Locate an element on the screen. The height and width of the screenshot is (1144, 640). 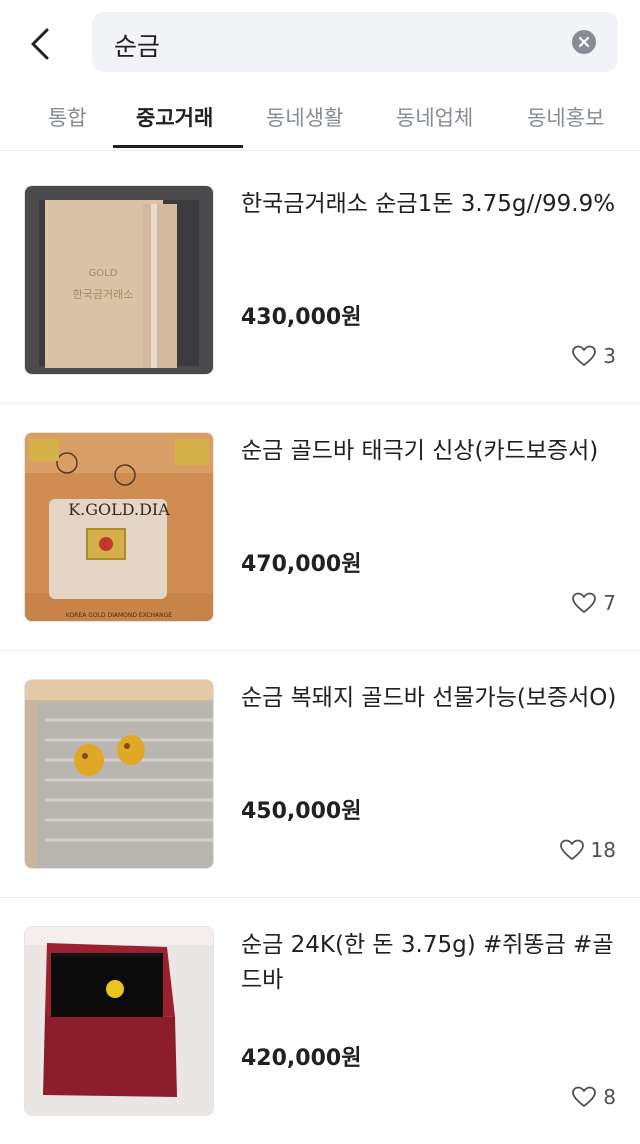
tab-all: 통합 is located at coordinates (67, 117).